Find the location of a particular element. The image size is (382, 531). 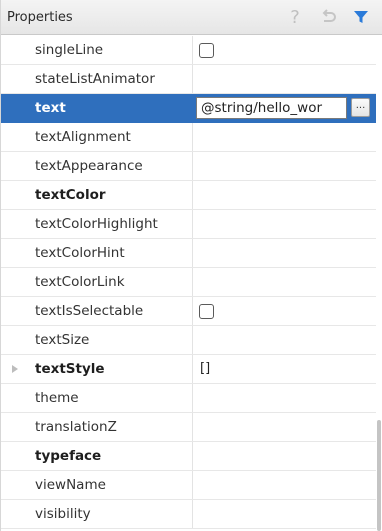

property-row-theme: theme is located at coordinates (188, 398).